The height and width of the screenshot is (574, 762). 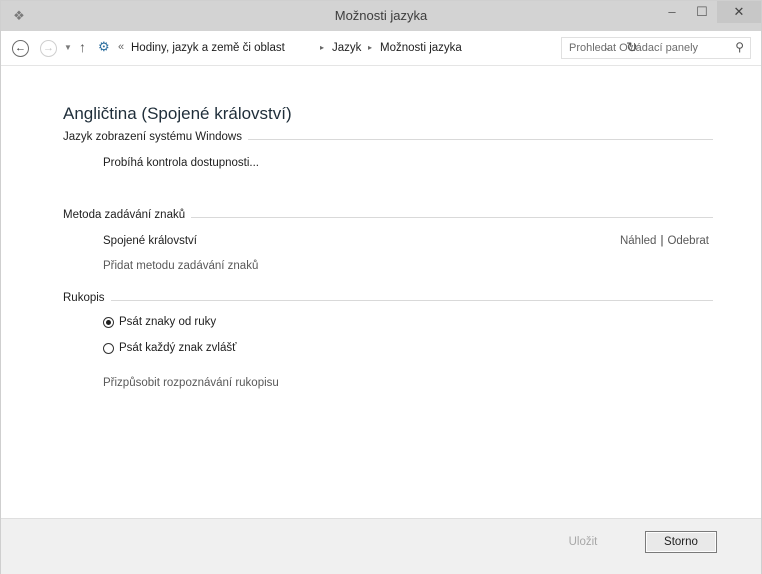 I want to click on section-handwriting: Rukopis, so click(x=388, y=300).